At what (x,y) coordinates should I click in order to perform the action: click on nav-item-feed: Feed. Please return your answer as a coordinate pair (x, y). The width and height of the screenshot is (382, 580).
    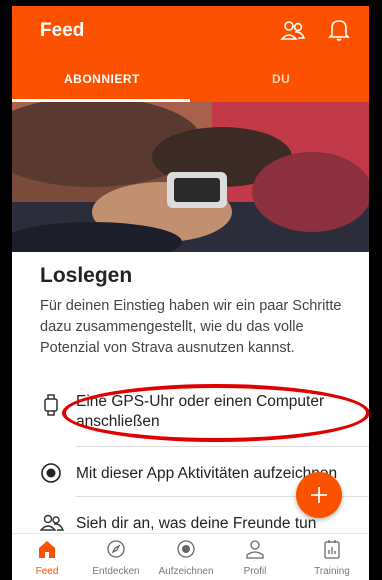
    Looking at the image, I should click on (47, 557).